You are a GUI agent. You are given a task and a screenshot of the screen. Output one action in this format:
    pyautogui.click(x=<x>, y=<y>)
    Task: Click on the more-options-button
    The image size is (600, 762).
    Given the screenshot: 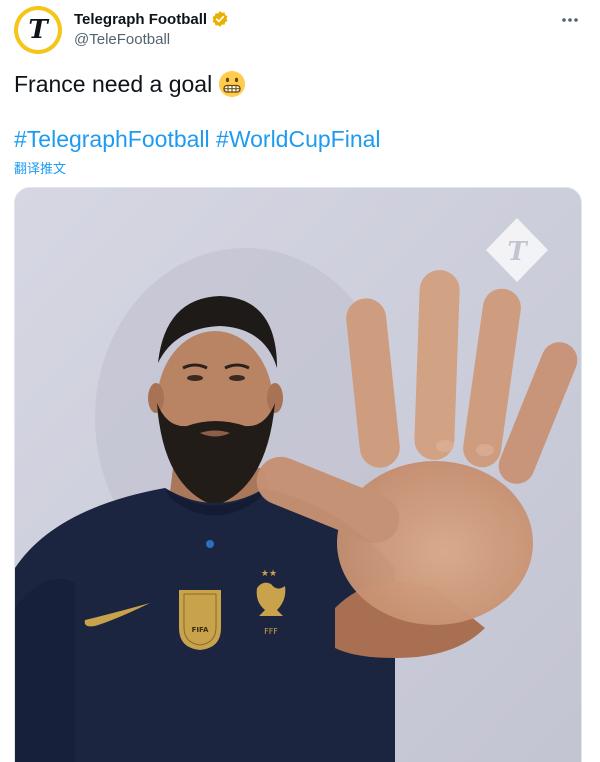 What is the action you would take?
    pyautogui.click(x=570, y=20)
    